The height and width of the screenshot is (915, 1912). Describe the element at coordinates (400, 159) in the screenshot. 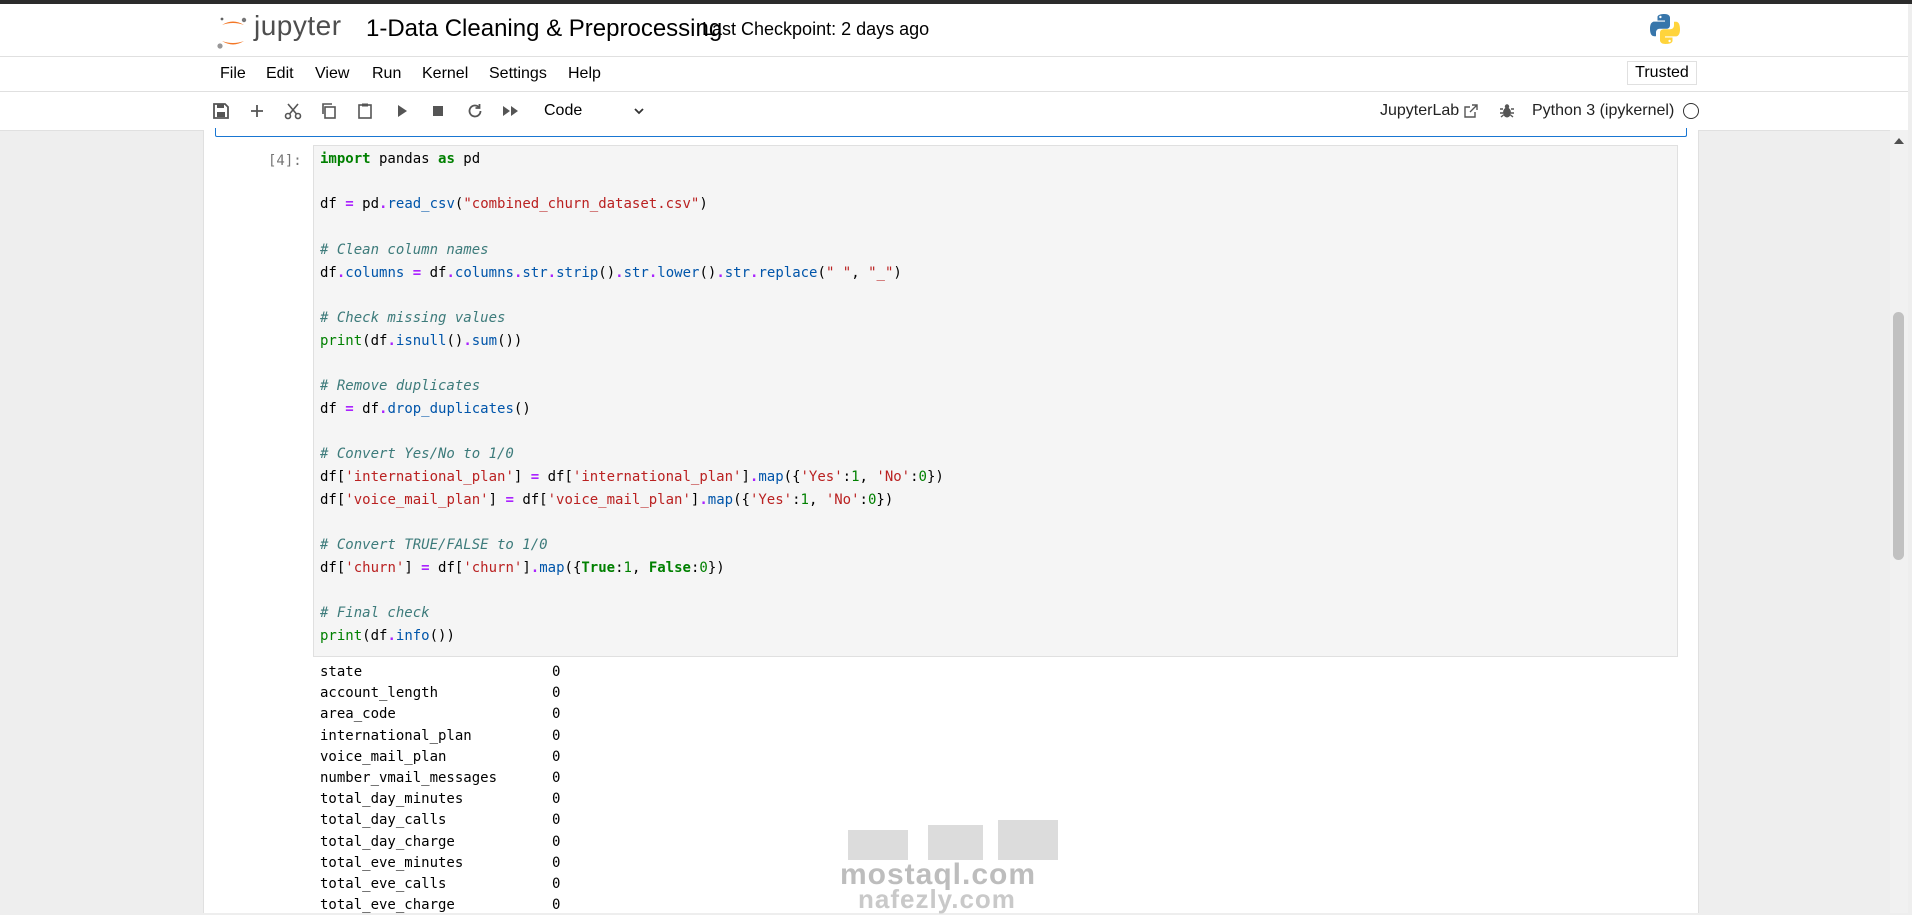

I see `code-line: import pandas as pd` at that location.